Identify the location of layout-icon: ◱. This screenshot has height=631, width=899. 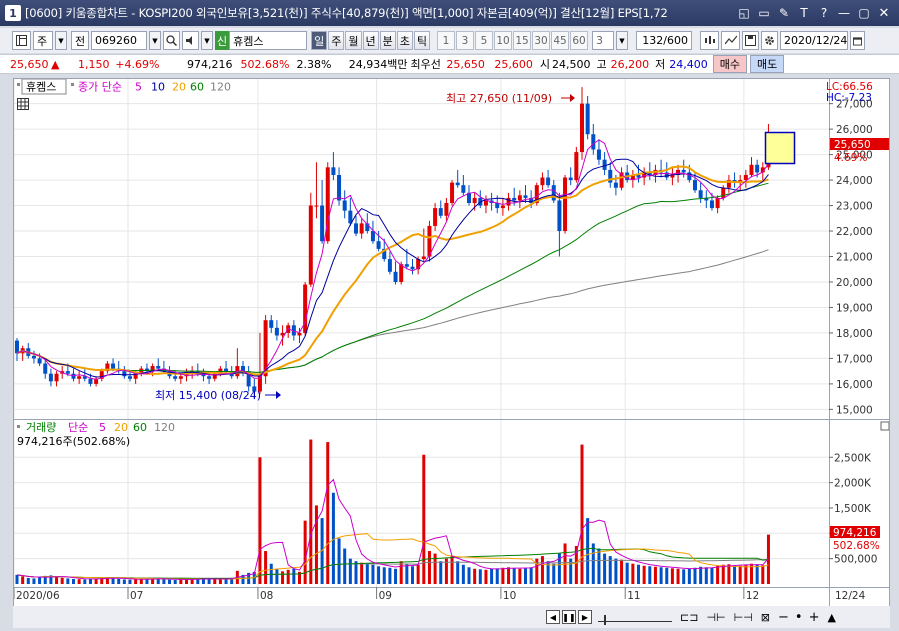
(744, 13).